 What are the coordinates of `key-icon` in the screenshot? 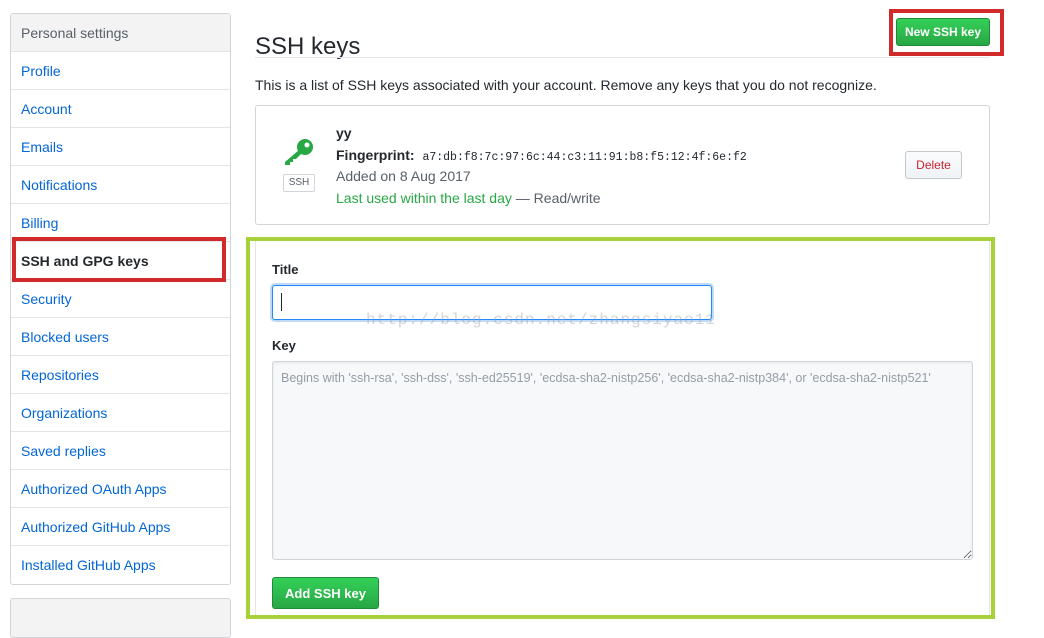 It's located at (298, 153).